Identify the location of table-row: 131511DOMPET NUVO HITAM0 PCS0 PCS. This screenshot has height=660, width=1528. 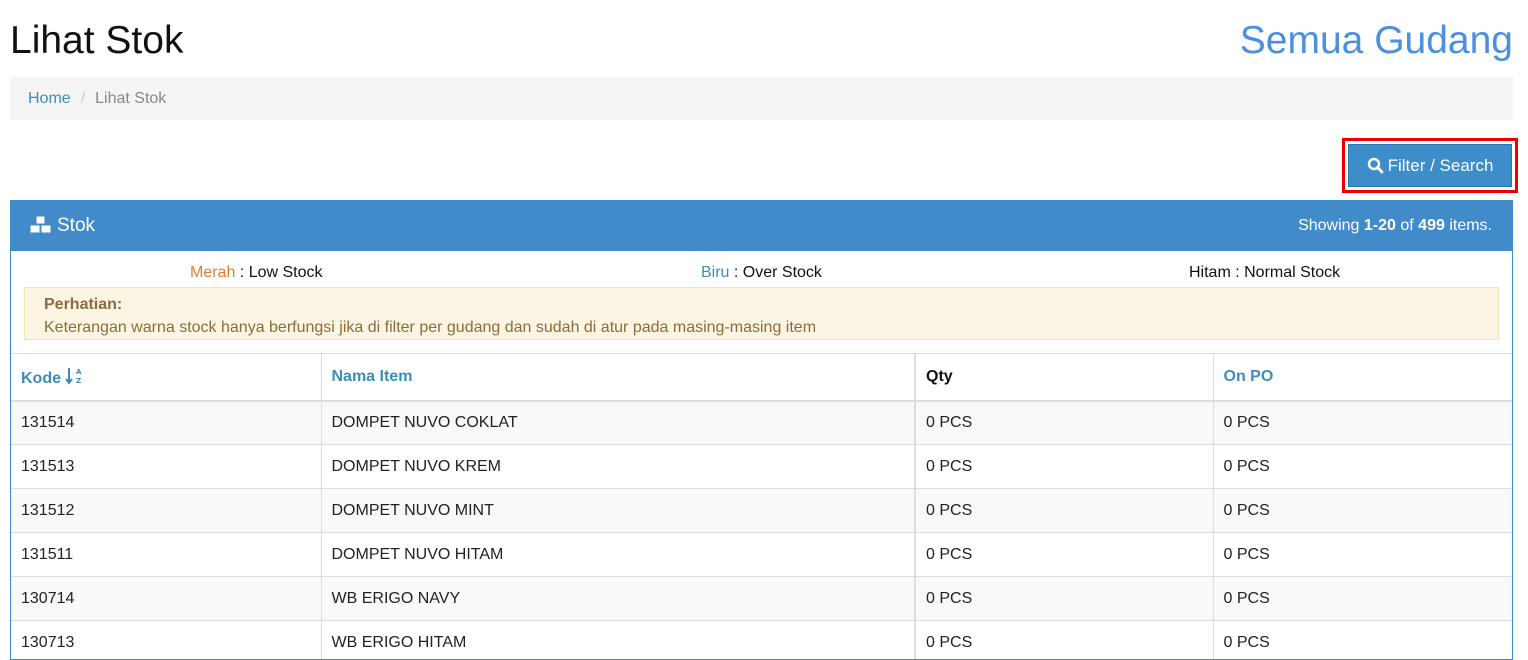
(761, 555).